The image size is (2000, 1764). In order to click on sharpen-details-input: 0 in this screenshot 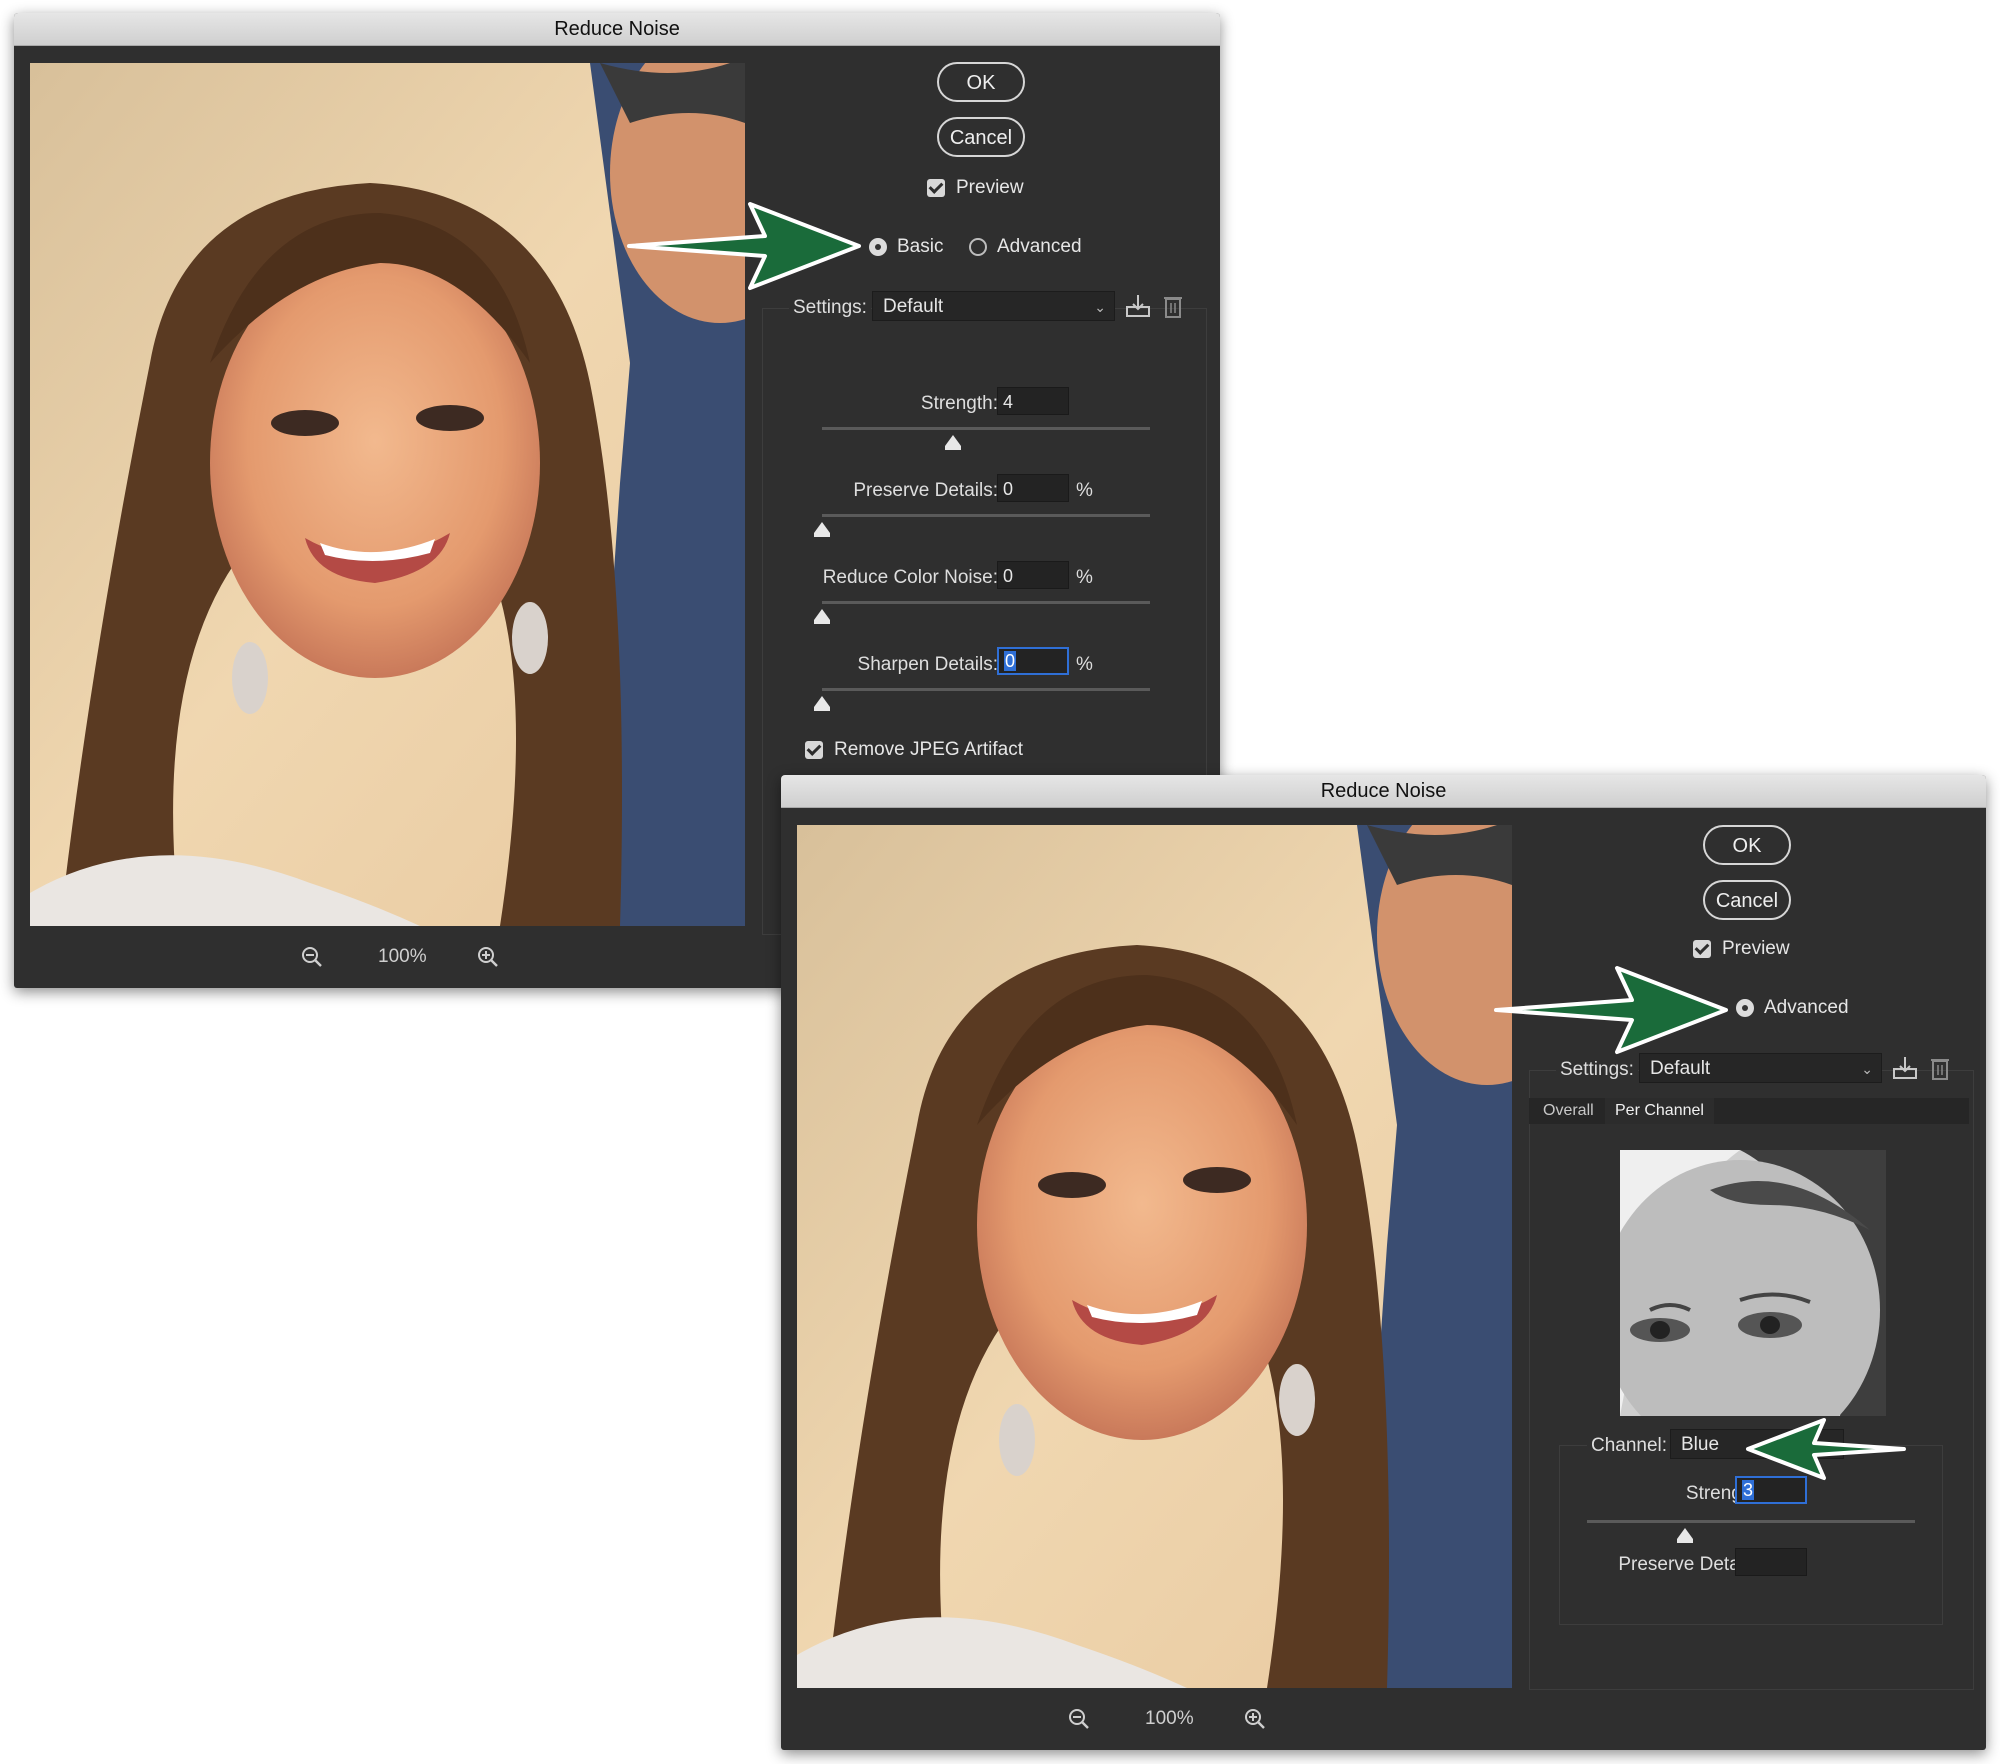, I will do `click(1033, 661)`.